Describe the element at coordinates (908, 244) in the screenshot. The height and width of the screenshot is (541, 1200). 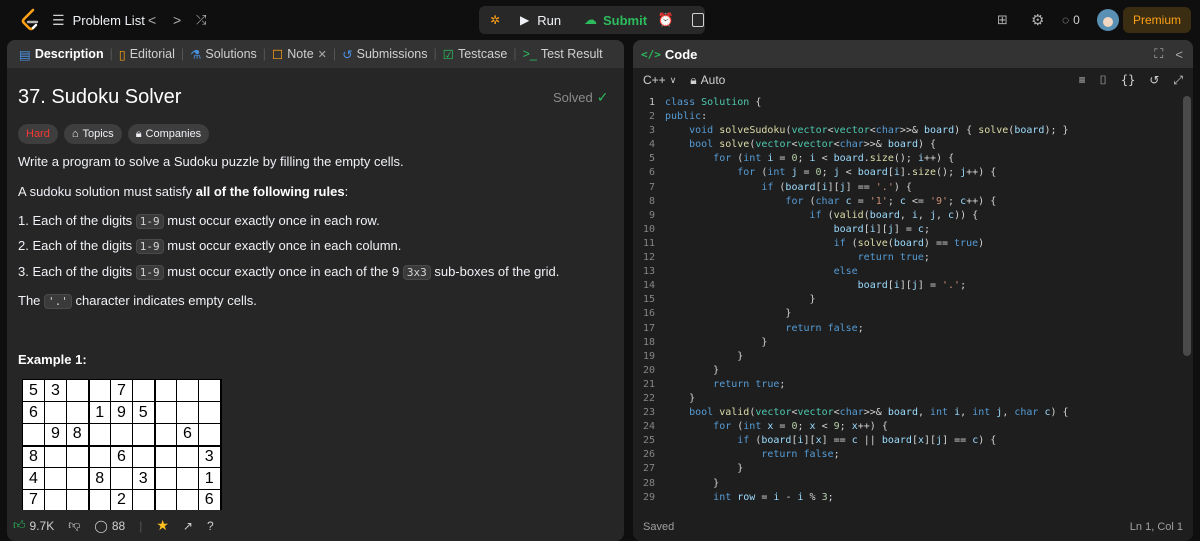
I see `code-line: 11 if (solve(board) == true)` at that location.